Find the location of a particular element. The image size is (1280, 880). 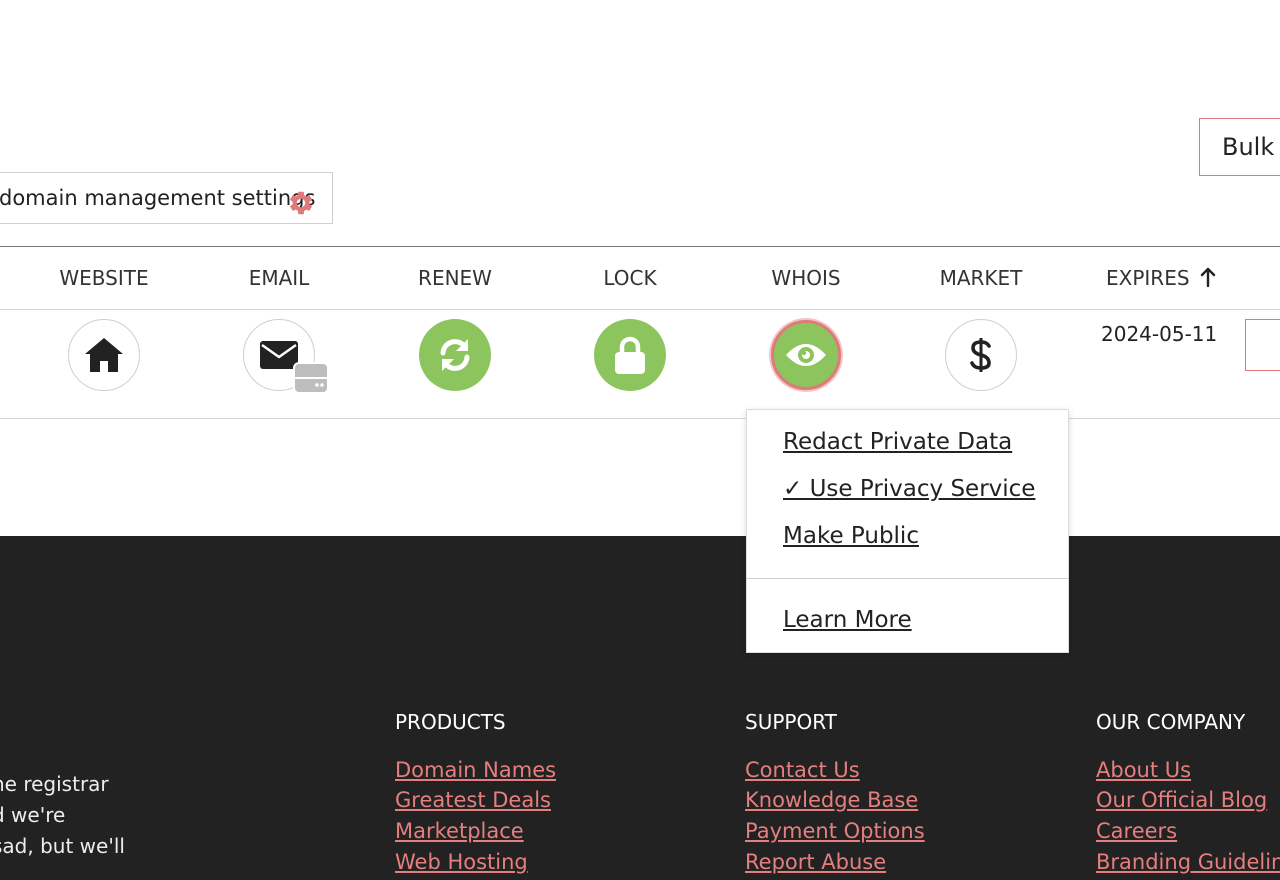

dollar-icon is located at coordinates (980, 355).